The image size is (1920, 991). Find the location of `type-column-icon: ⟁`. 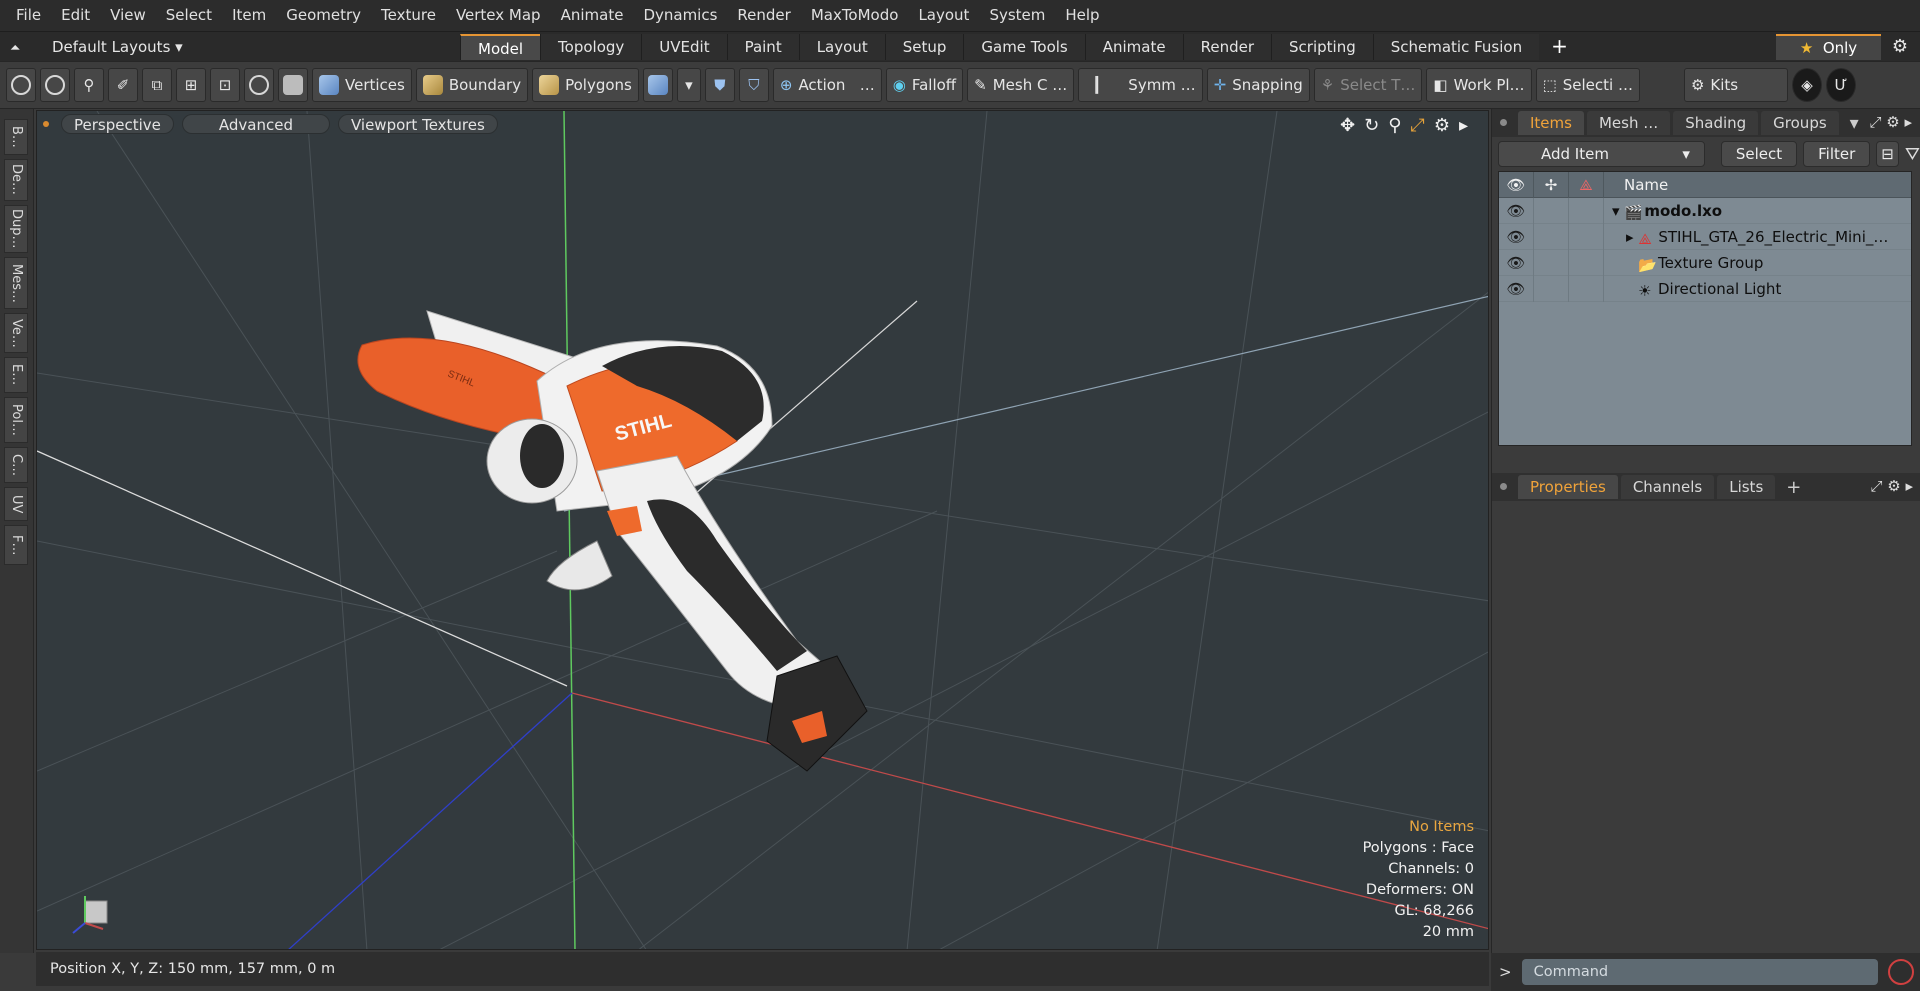

type-column-icon: ⟁ is located at coordinates (1586, 184).